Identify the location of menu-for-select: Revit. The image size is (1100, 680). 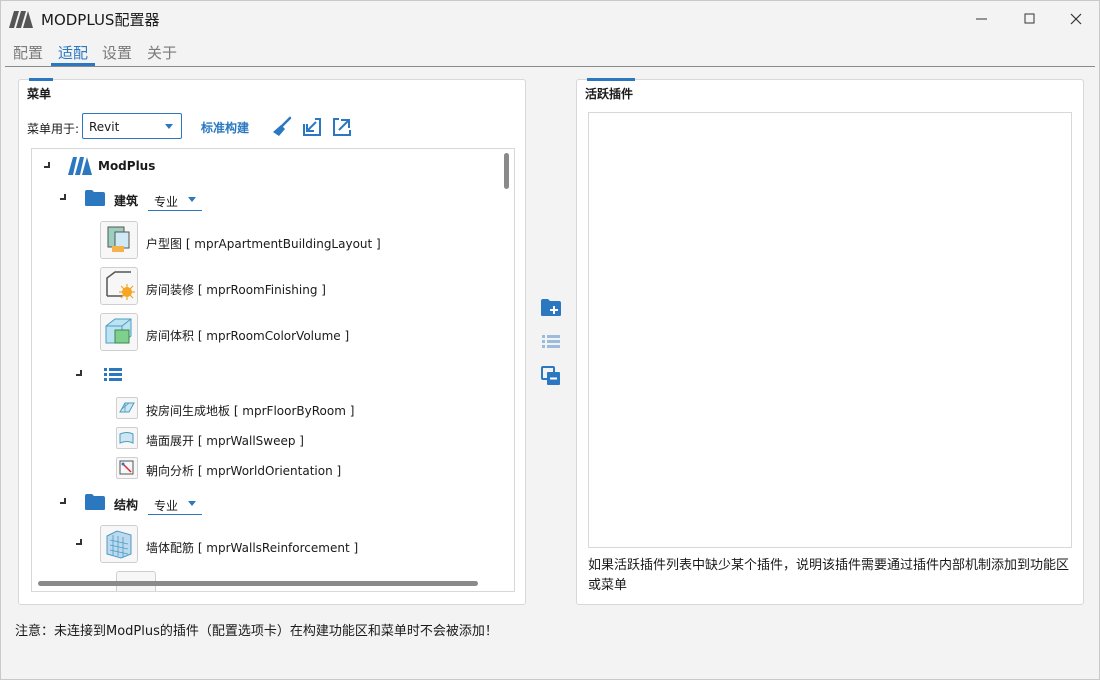
(132, 126).